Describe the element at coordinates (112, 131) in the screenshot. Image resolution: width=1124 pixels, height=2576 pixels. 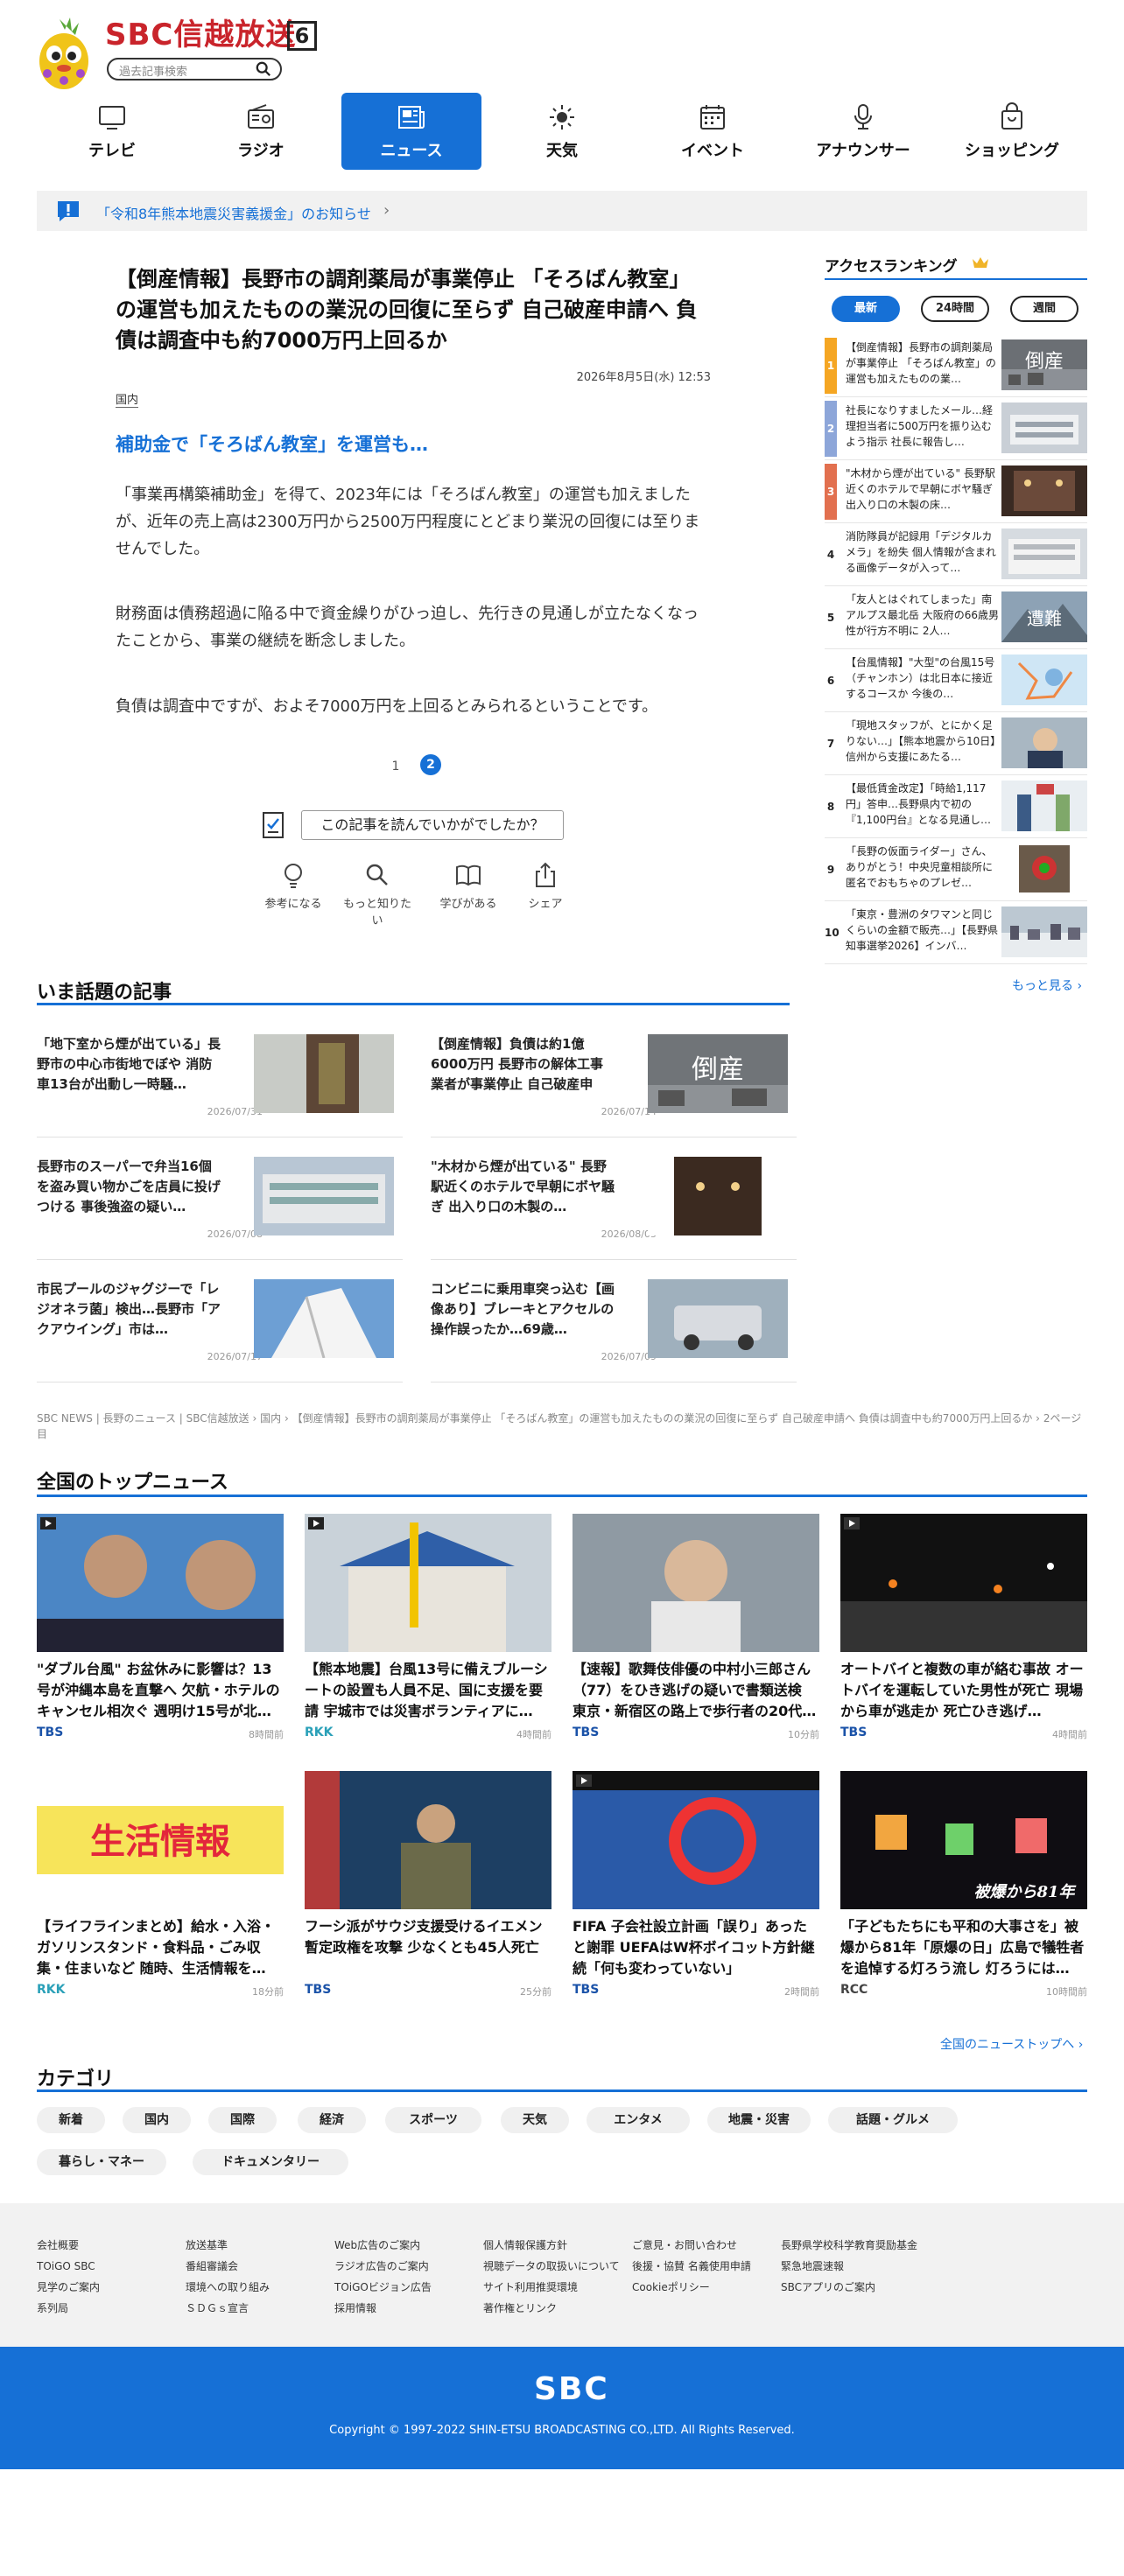
I see `nav-tv: テレビ` at that location.